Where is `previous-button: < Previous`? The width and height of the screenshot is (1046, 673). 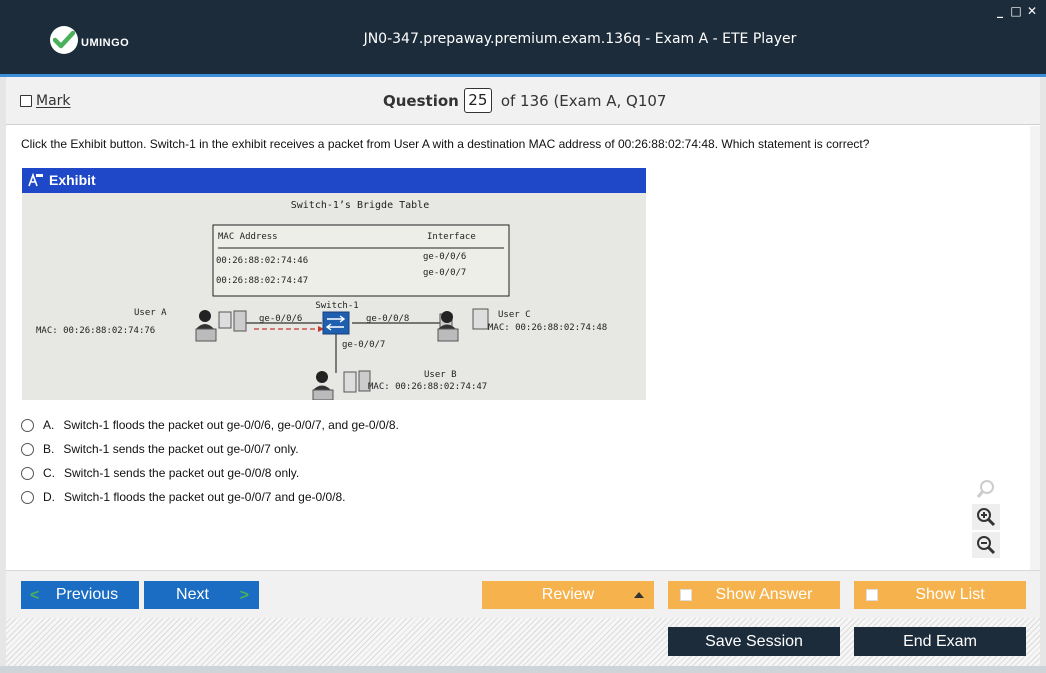
previous-button: < Previous is located at coordinates (80, 595).